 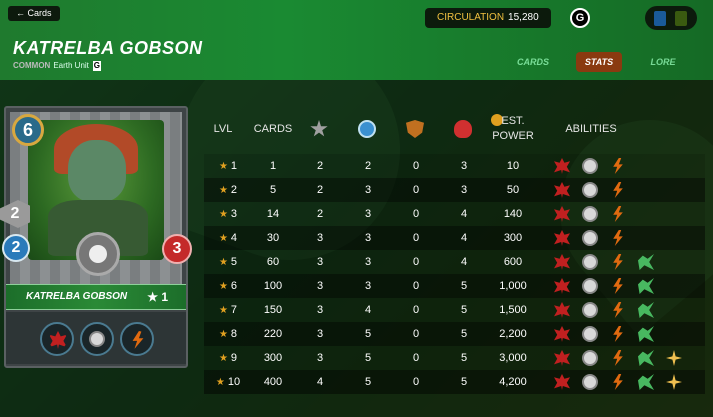 I want to click on cell-lvl: ★ 3, so click(x=228, y=214).